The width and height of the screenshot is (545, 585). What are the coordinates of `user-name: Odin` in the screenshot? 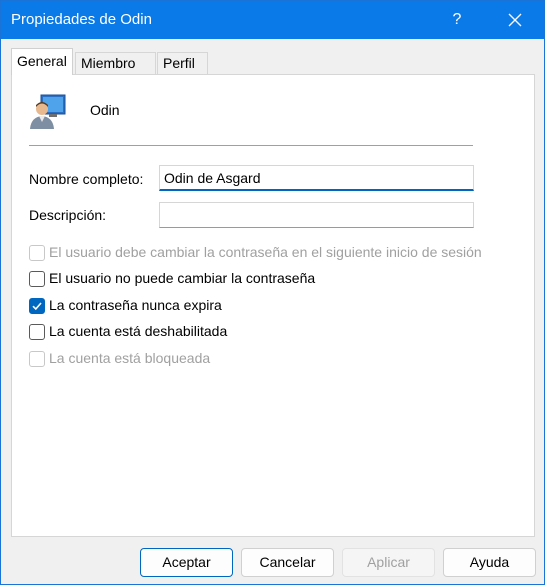 It's located at (105, 110).